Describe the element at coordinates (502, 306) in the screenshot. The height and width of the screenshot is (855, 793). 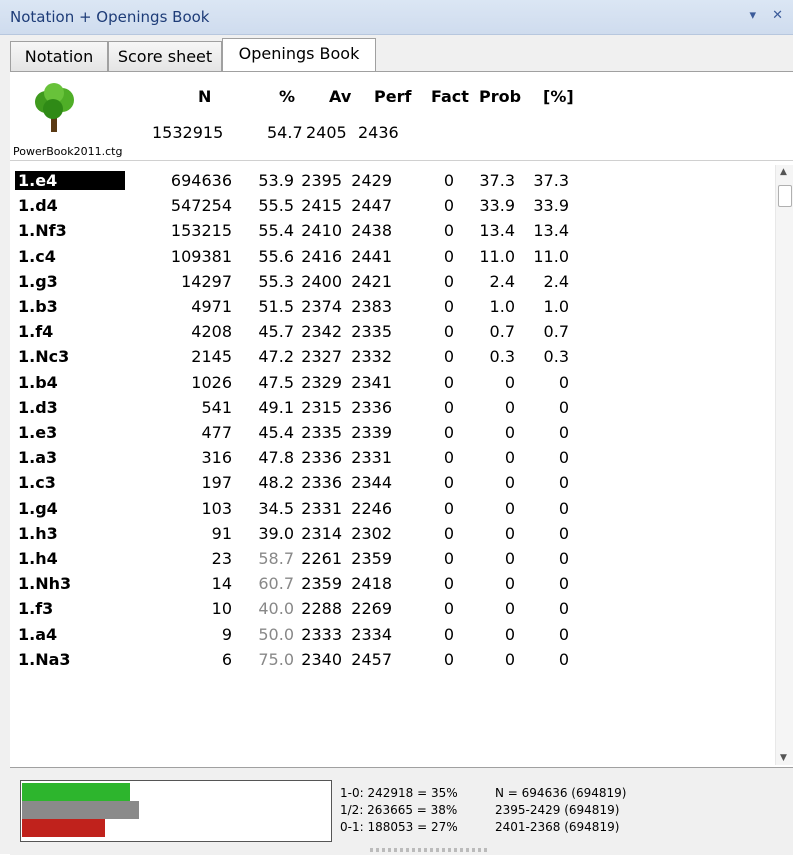
I see `probability: 1.0` at that location.